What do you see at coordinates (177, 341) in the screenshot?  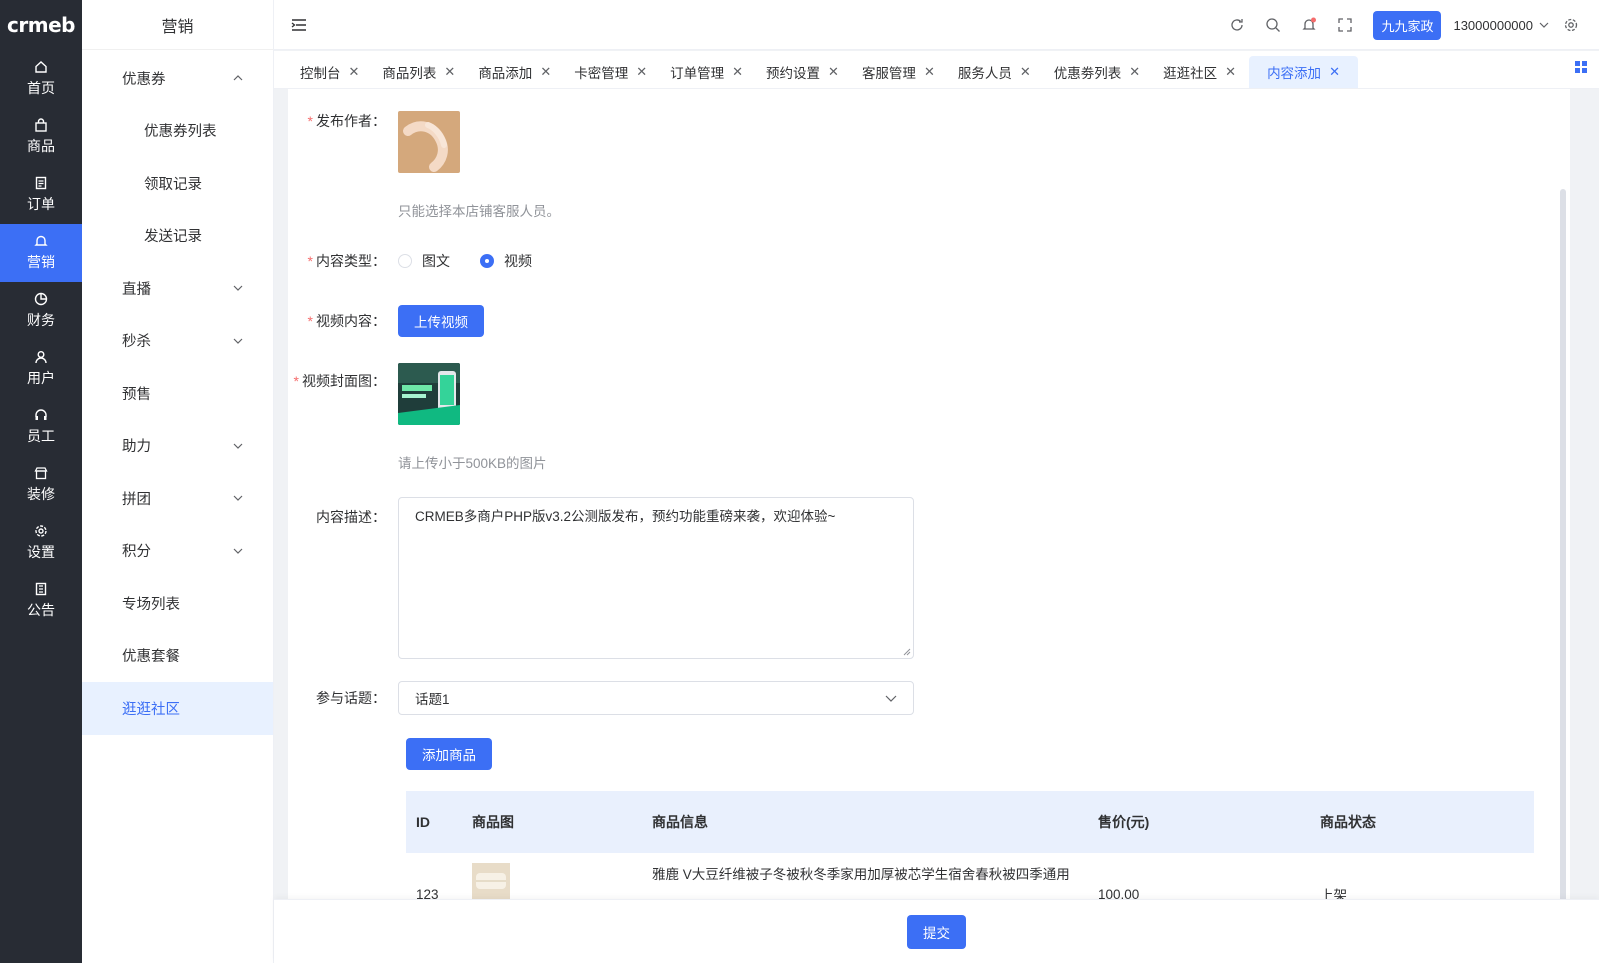 I see `submenu-seckill: 秒杀` at bounding box center [177, 341].